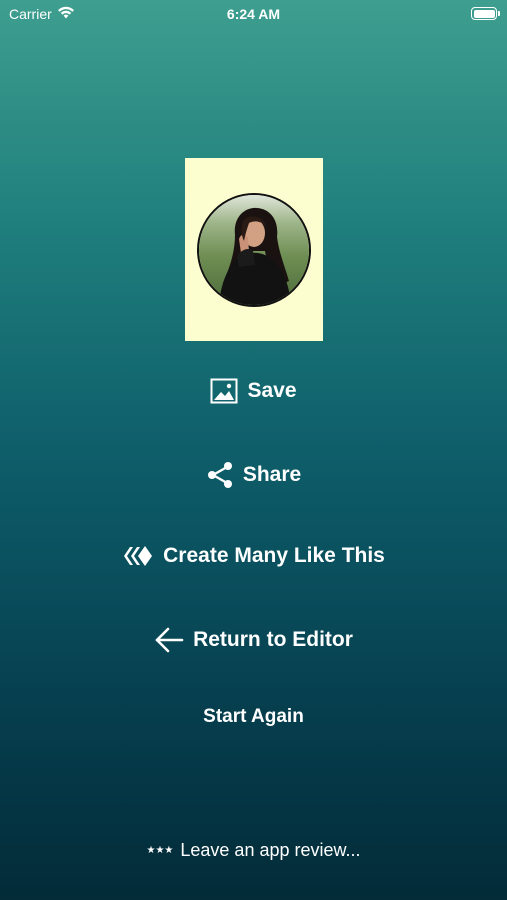 The width and height of the screenshot is (507, 900). I want to click on arrow-left-icon, so click(169, 640).